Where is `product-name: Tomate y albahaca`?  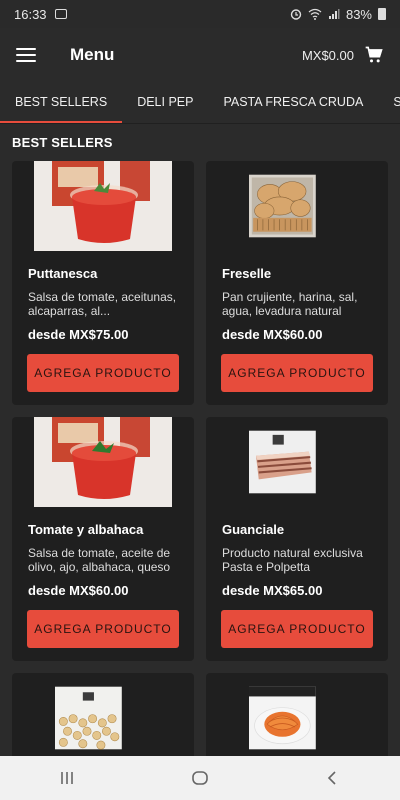 product-name: Tomate y albahaca is located at coordinates (86, 529).